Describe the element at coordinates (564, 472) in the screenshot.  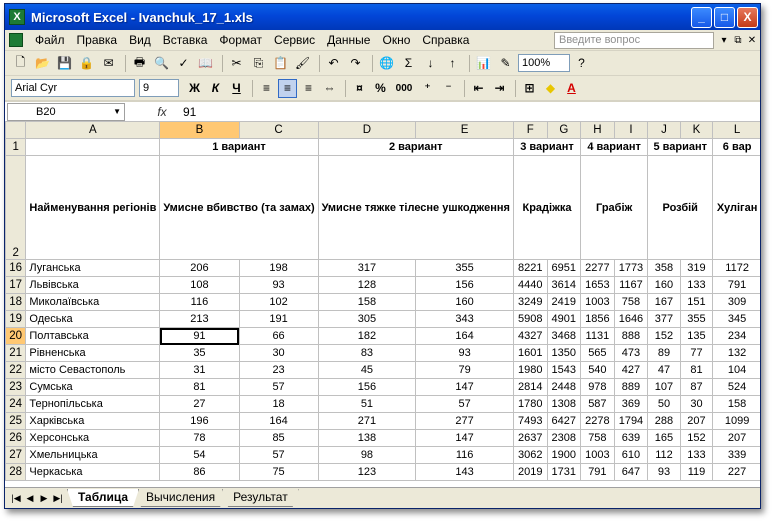
I see `value-cell: 1731` at that location.